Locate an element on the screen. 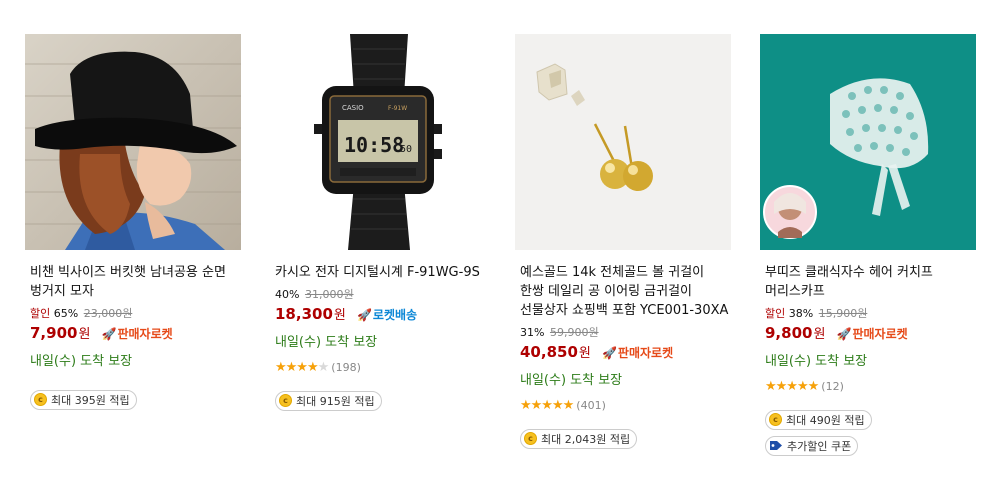 The height and width of the screenshot is (499, 990). product-image-casio-watch: CASIO F-91W 10:58 50 is located at coordinates (378, 142).